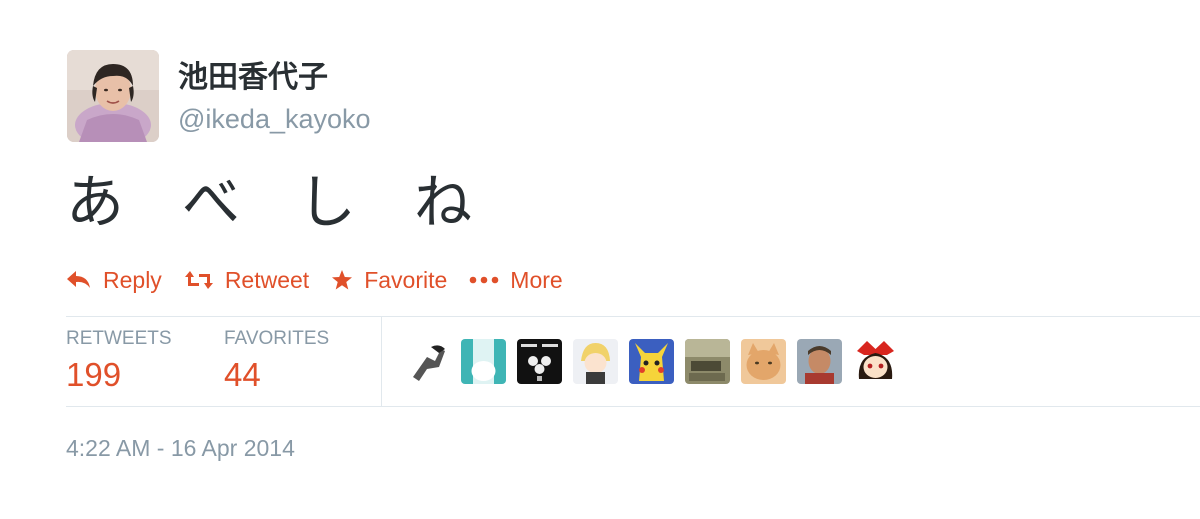 The height and width of the screenshot is (519, 1200). Describe the element at coordinates (79, 280) in the screenshot. I see `reply-icon` at that location.